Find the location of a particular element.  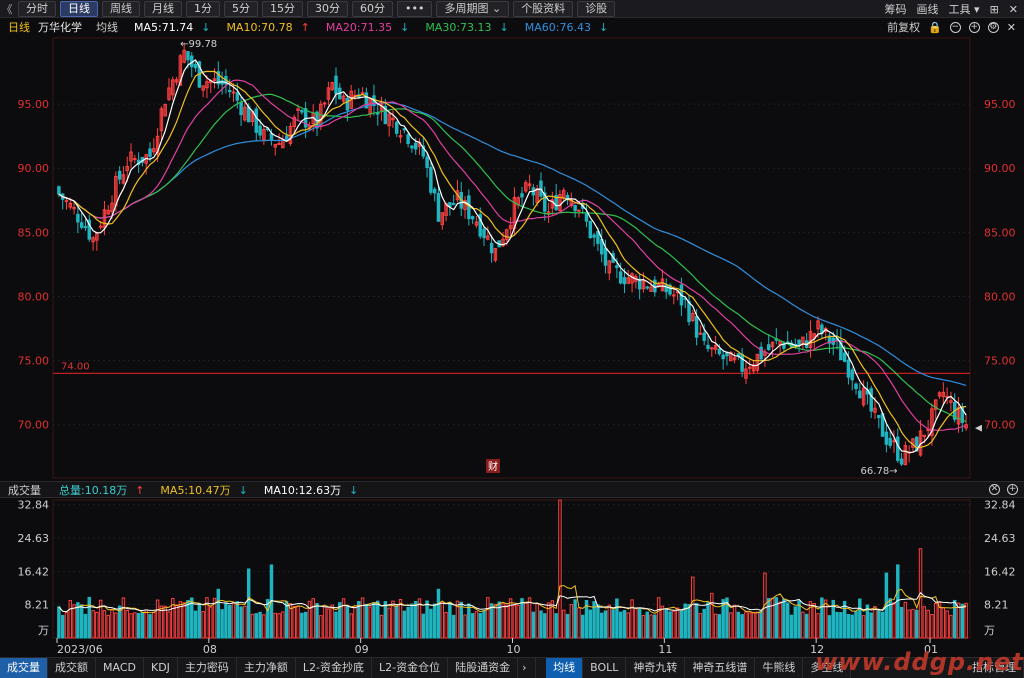

tab-amount: 成交额 is located at coordinates (72, 668).